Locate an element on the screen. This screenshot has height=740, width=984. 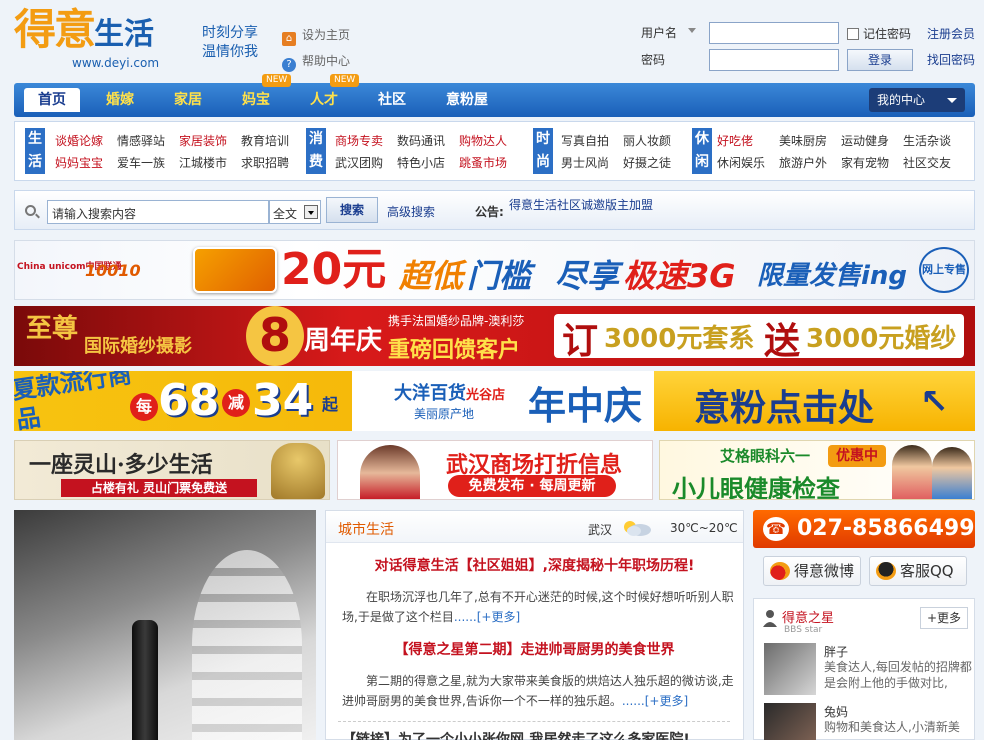
category-link: 休闲娱乐 is located at coordinates (741, 162).